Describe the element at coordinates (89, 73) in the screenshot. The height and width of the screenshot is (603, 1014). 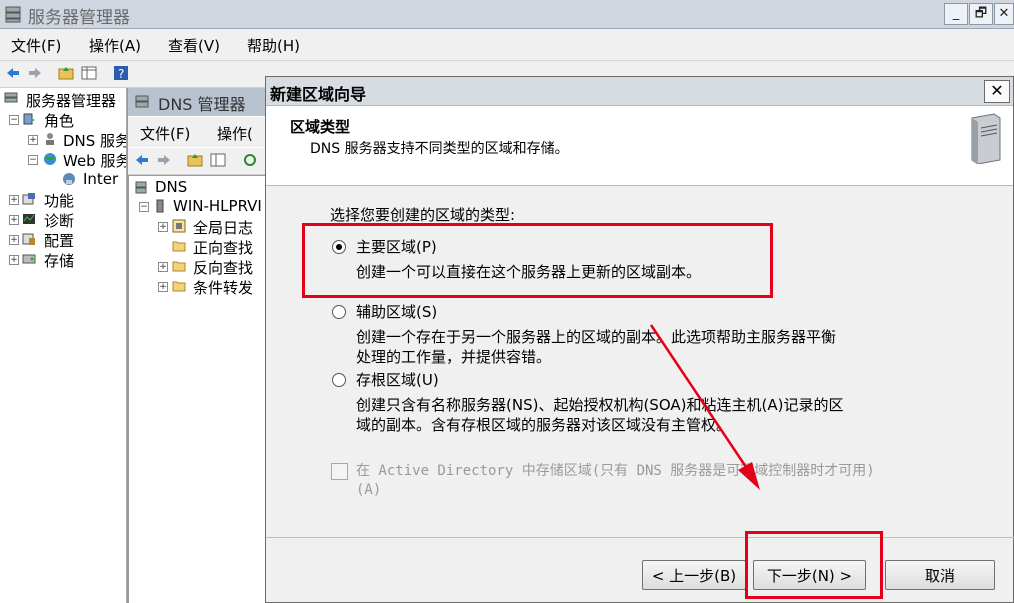
I see `show-hide-tree-icon` at that location.